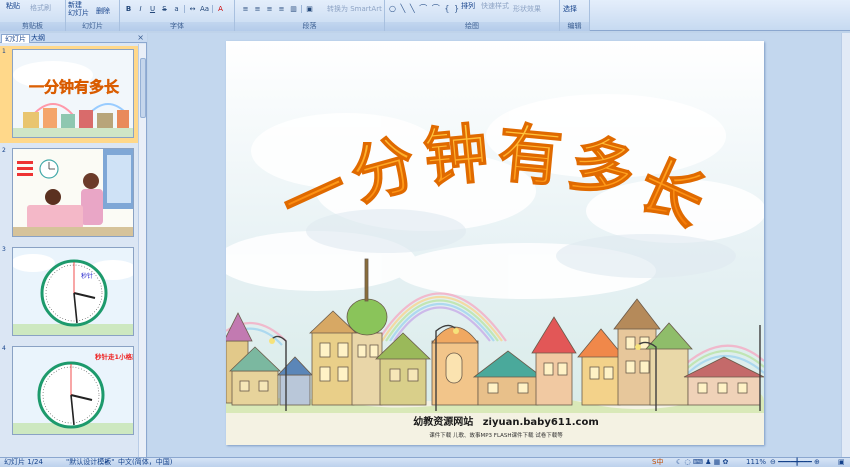 This screenshot has height=467, width=850. Describe the element at coordinates (73, 38) in the screenshot. I see `pane-tabs: 幻灯片 大纲 ×` at that location.